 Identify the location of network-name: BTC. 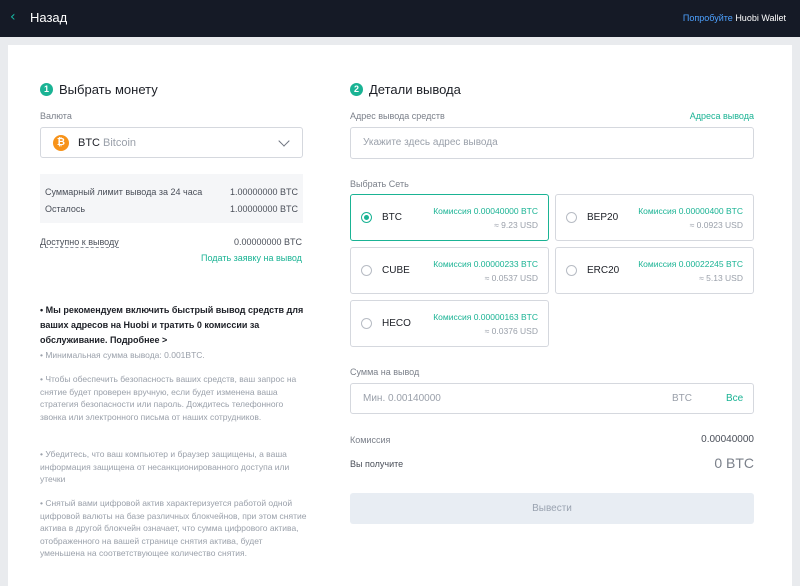
(392, 217).